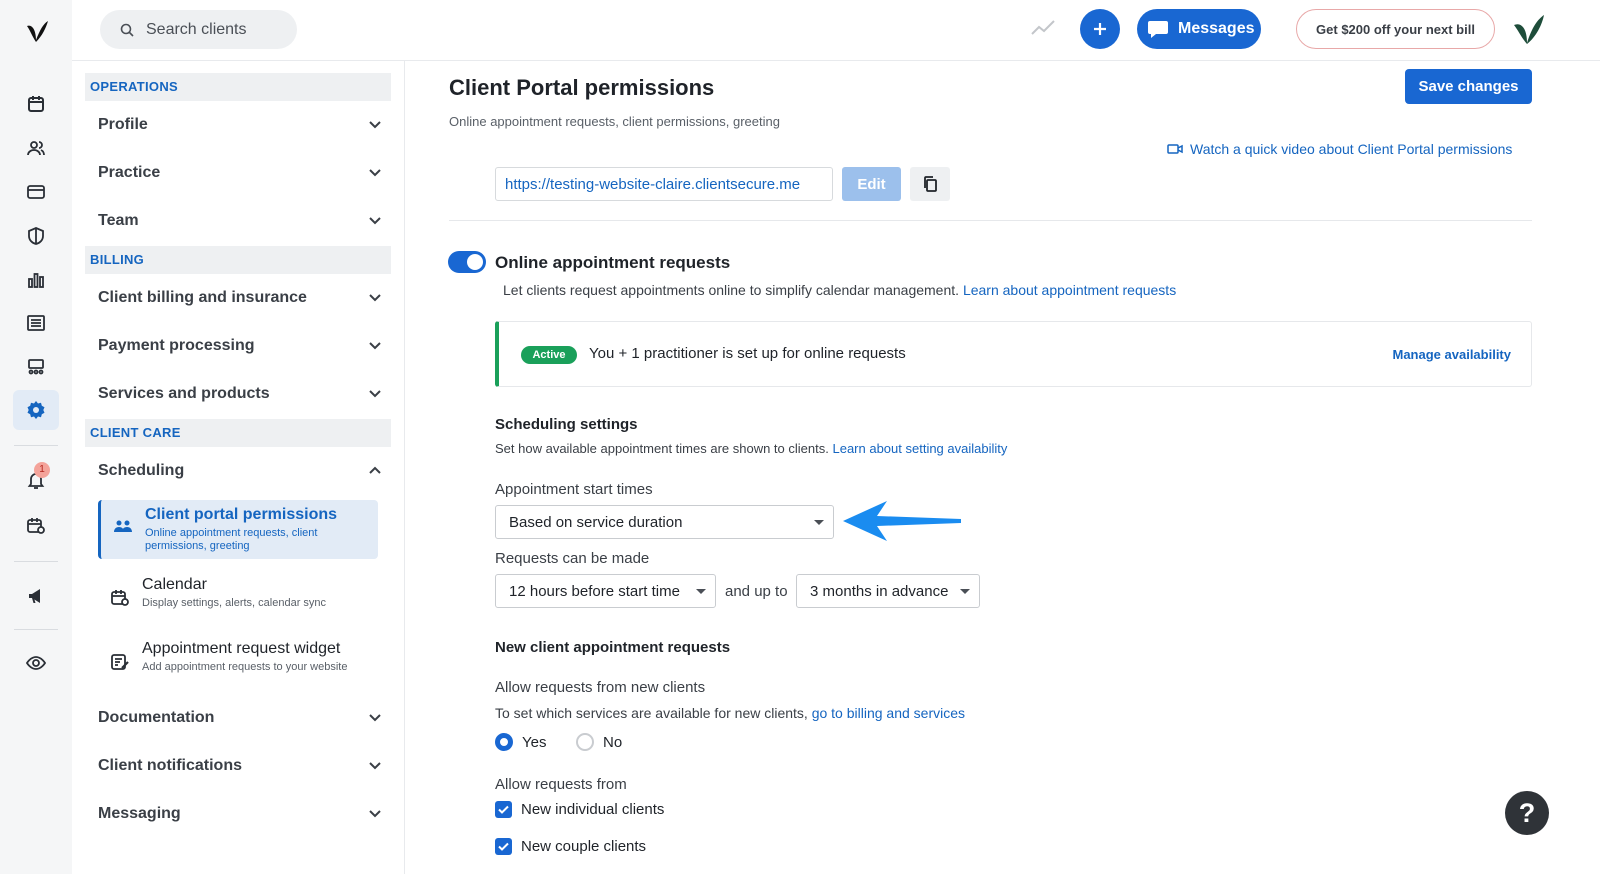 Image resolution: width=1600 pixels, height=874 pixels. Describe the element at coordinates (566, 424) in the screenshot. I see `scheduling-settings-title: Scheduling settings` at that location.